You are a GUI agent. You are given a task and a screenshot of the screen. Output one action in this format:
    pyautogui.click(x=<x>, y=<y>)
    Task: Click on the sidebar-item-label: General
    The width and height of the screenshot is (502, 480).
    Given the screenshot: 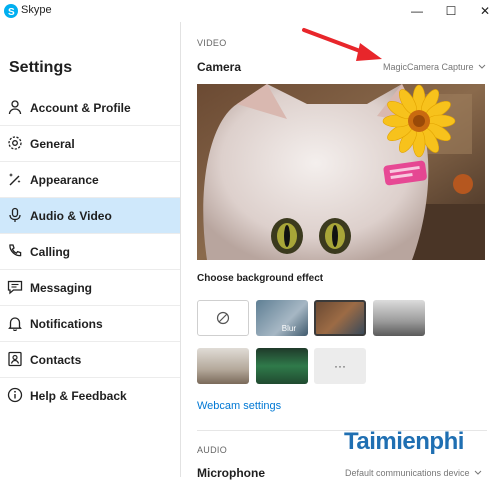 What is the action you would take?
    pyautogui.click(x=52, y=143)
    